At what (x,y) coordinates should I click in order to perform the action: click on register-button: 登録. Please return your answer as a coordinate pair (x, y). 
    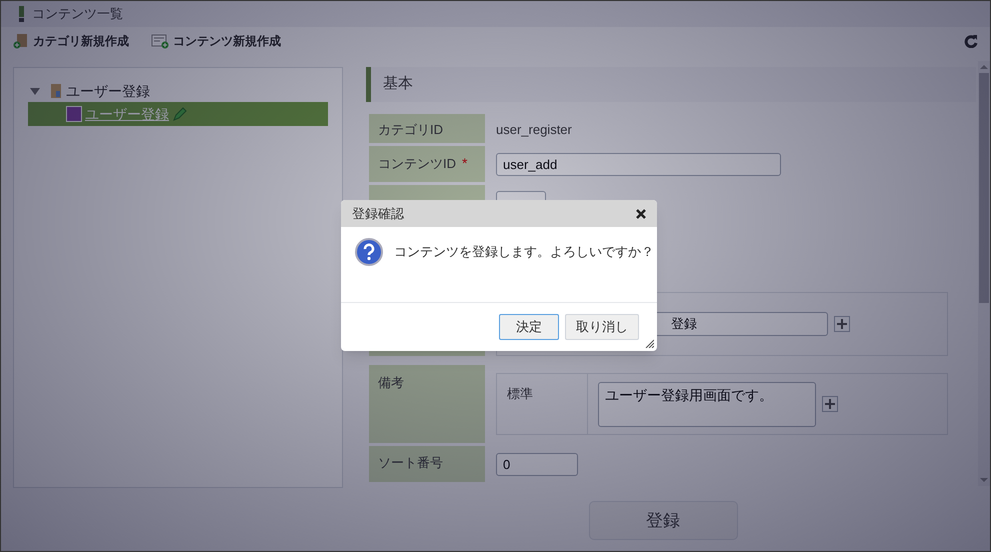
    Looking at the image, I should click on (663, 520).